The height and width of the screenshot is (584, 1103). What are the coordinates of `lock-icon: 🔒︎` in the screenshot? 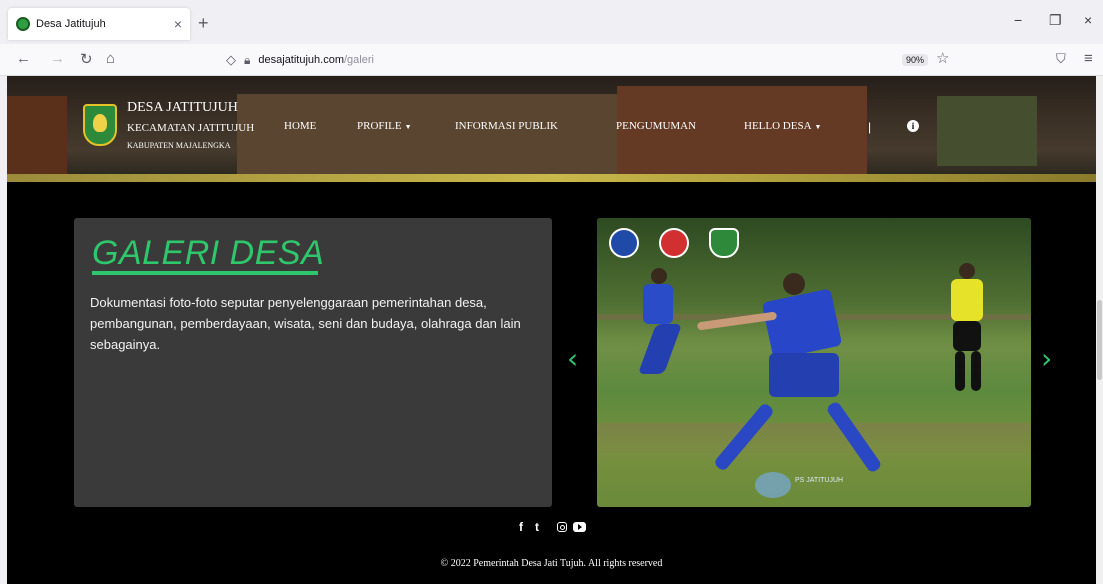 It's located at (247, 60).